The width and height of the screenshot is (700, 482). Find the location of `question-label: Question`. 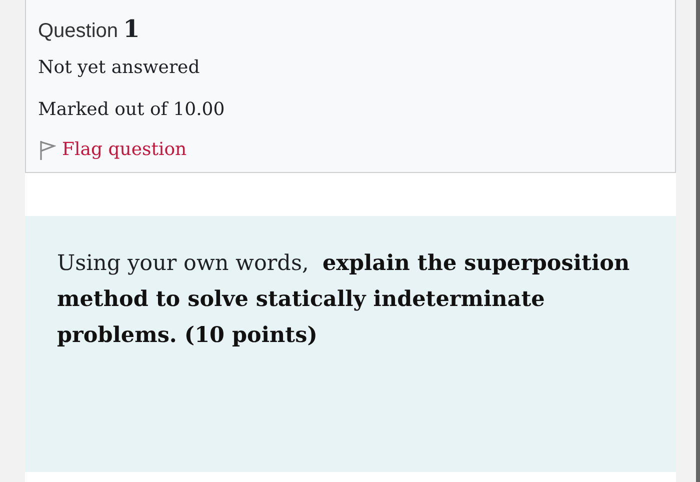

question-label: Question is located at coordinates (78, 31).